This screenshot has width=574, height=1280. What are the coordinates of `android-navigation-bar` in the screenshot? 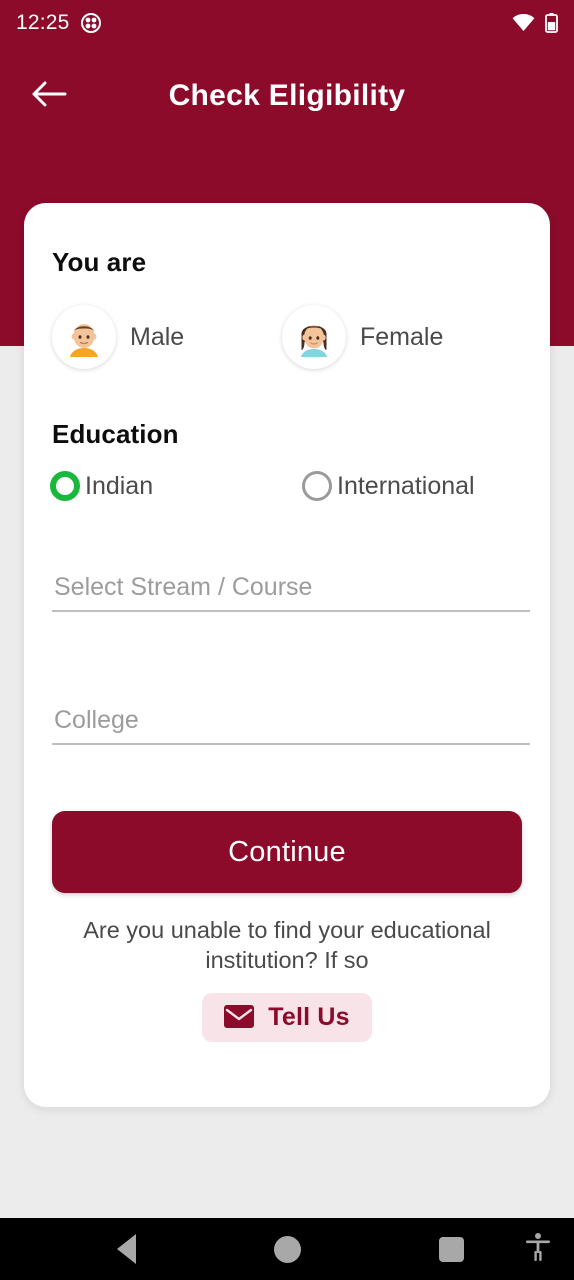 It's located at (287, 1249).